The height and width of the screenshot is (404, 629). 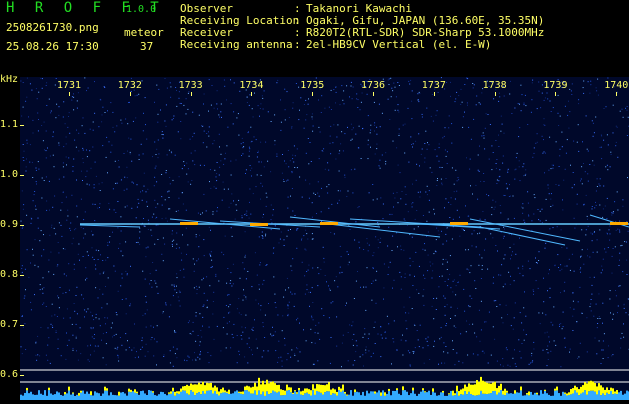 What do you see at coordinates (9, 124) in the screenshot?
I see `y-tick-label: 1.1` at bounding box center [9, 124].